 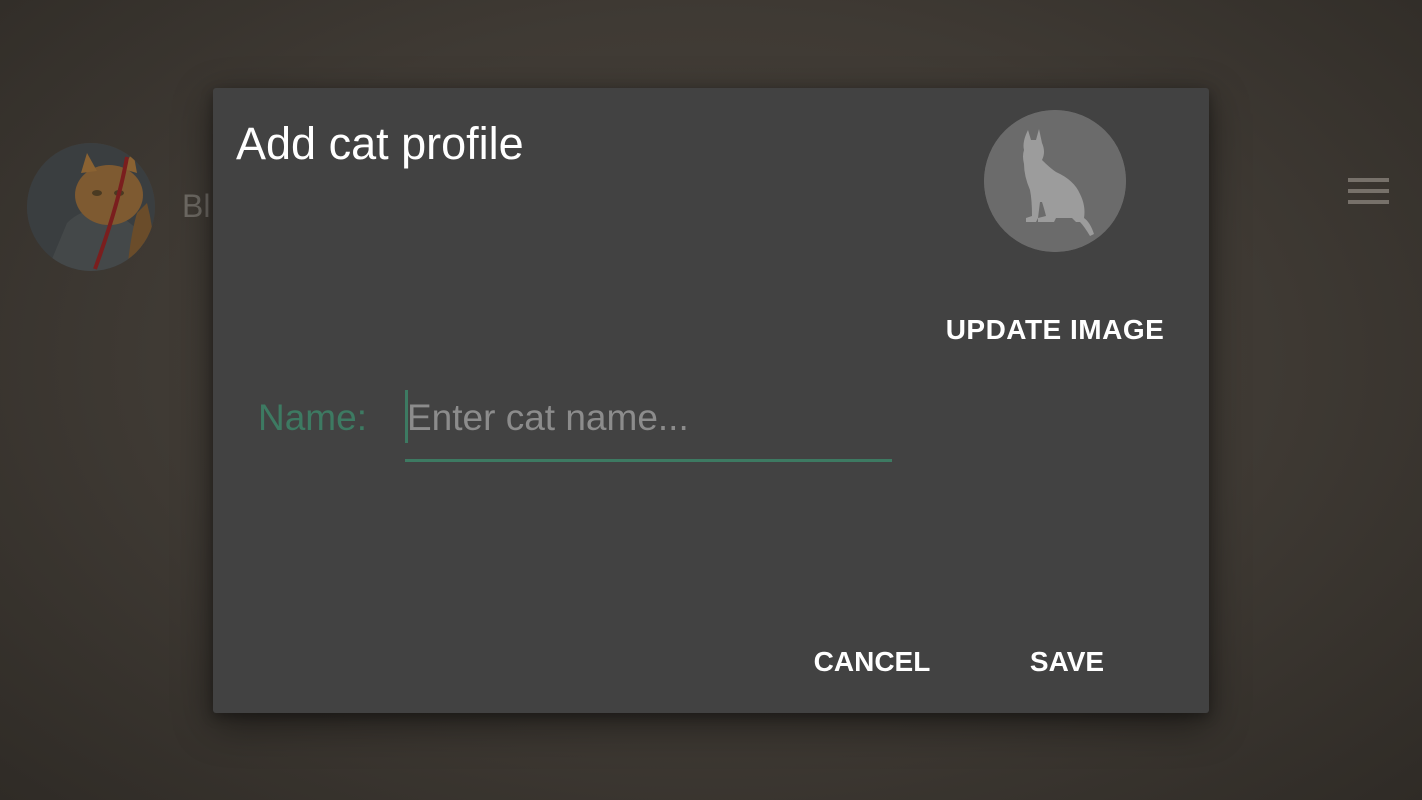 I want to click on cat-profile-image, so click(x=1055, y=181).